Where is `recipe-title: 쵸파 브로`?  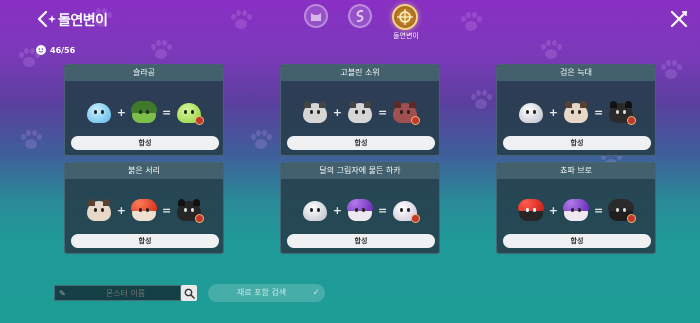 recipe-title: 쵸파 브로 is located at coordinates (576, 171).